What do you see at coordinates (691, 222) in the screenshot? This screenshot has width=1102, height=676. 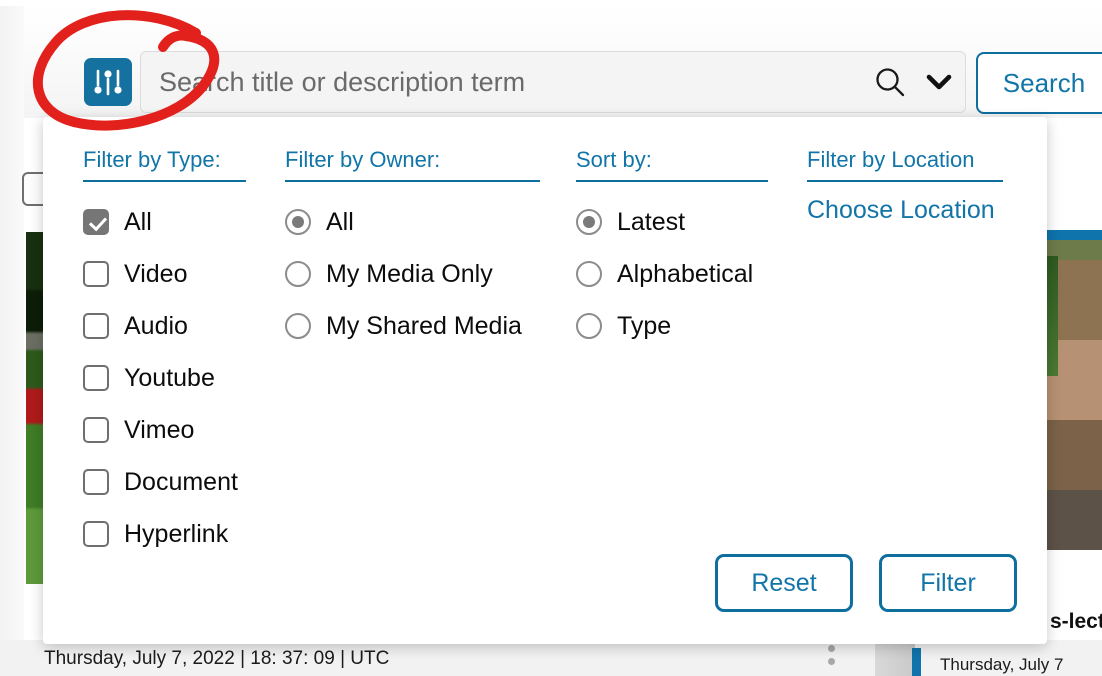 I see `sort-option-latest: Latest` at bounding box center [691, 222].